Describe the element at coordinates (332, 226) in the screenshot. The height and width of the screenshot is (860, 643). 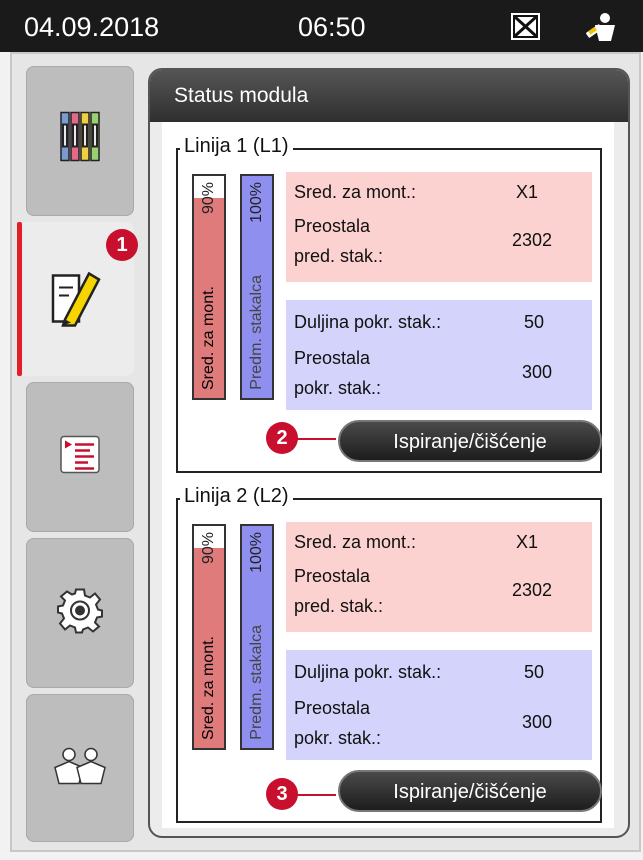
I see `line-1-remaining-slides-label-a: Preostala` at that location.